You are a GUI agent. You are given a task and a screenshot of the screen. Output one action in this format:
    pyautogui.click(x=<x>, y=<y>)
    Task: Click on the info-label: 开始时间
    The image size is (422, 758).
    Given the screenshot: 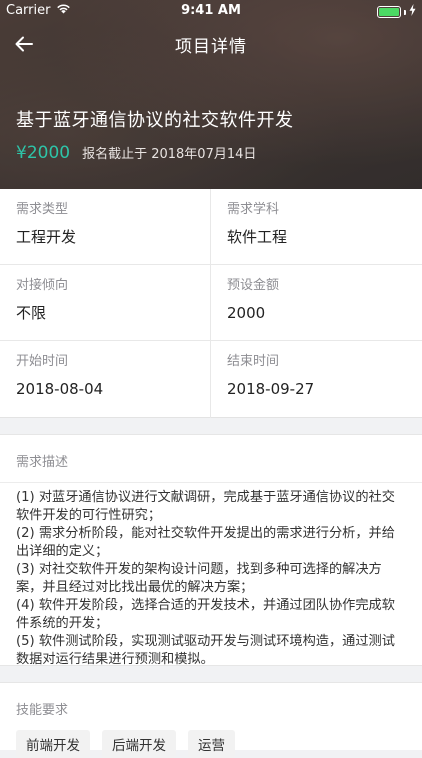 What is the action you would take?
    pyautogui.click(x=42, y=361)
    